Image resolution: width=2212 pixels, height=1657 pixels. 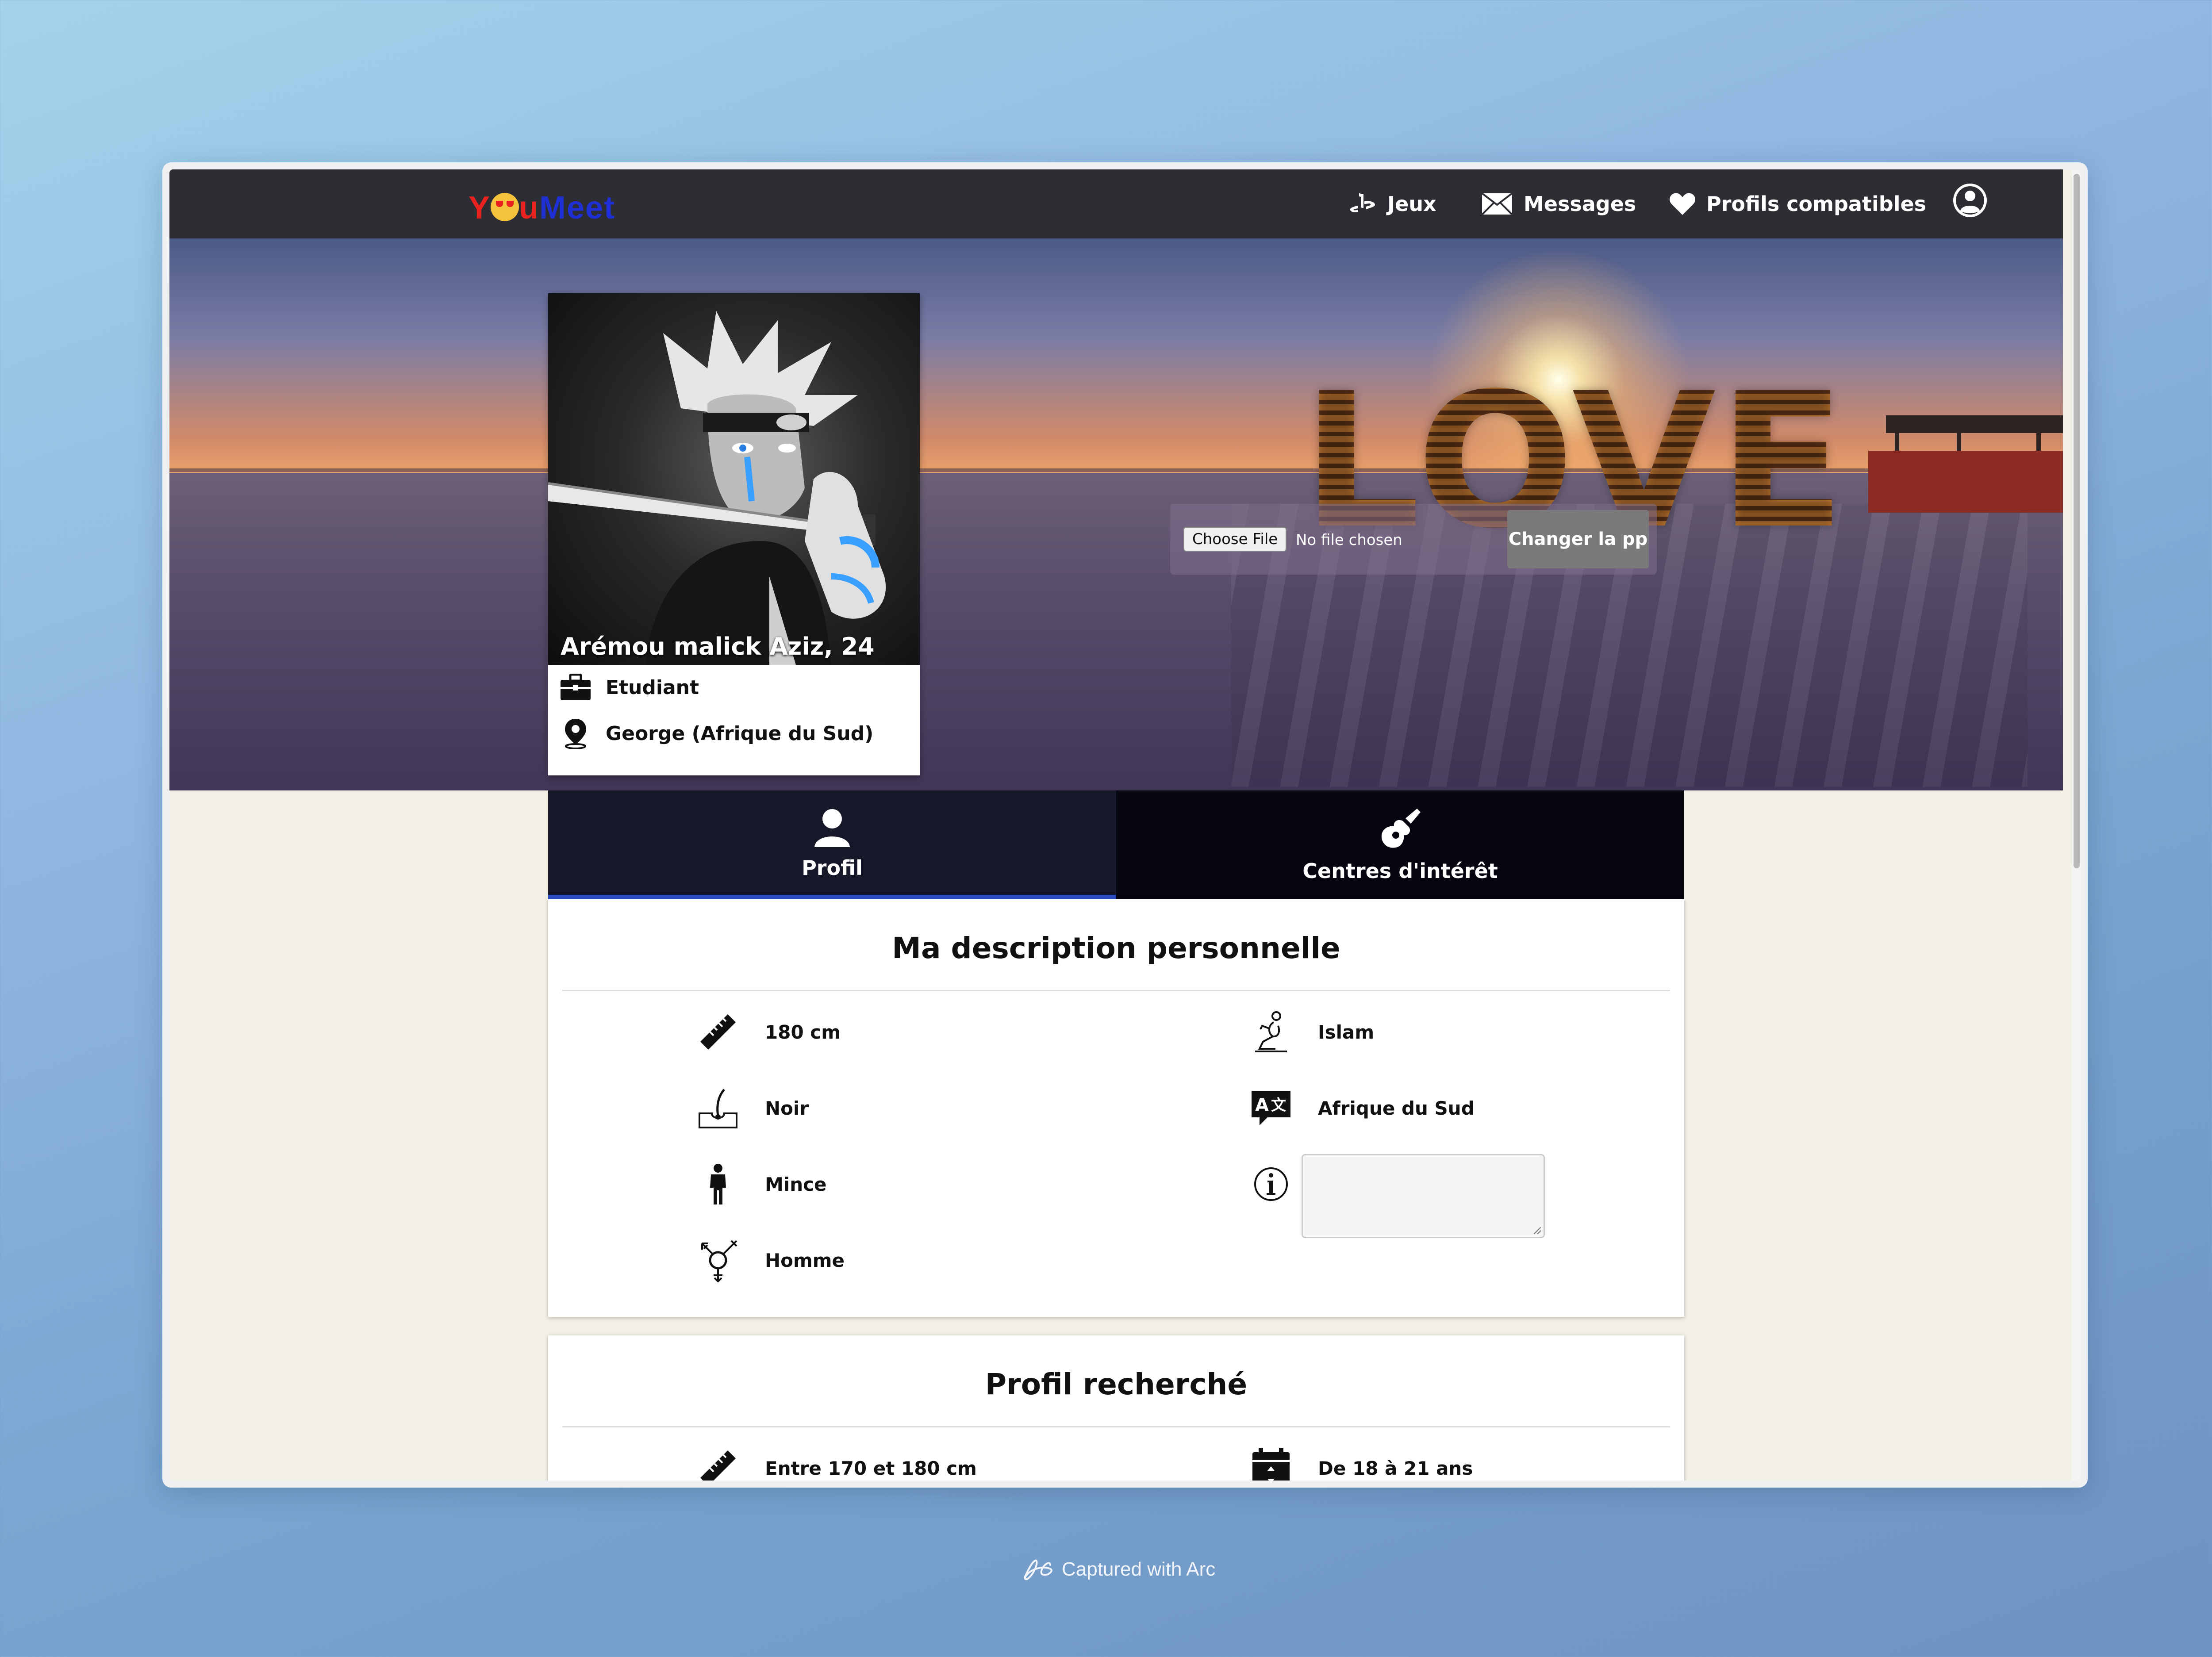 I want to click on language-attr: A 文 Afrique du Sud, so click(x=1362, y=1108).